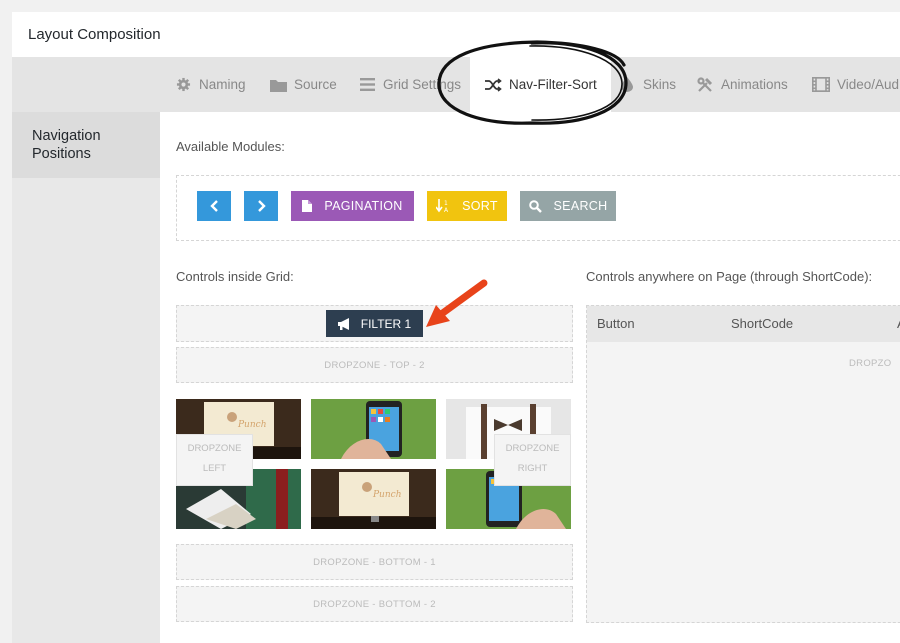 This screenshot has width=900, height=643. What do you see at coordinates (183, 85) in the screenshot?
I see `gear-icon` at bounding box center [183, 85].